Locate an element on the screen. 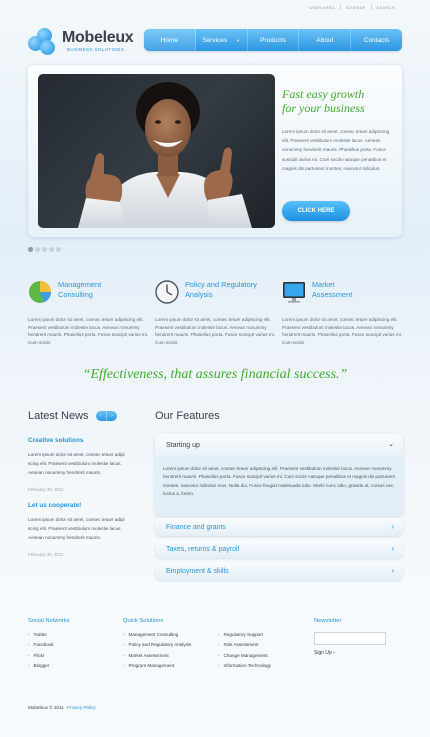 The width and height of the screenshot is (430, 737). facebook-link: Facebook is located at coordinates (41, 645).